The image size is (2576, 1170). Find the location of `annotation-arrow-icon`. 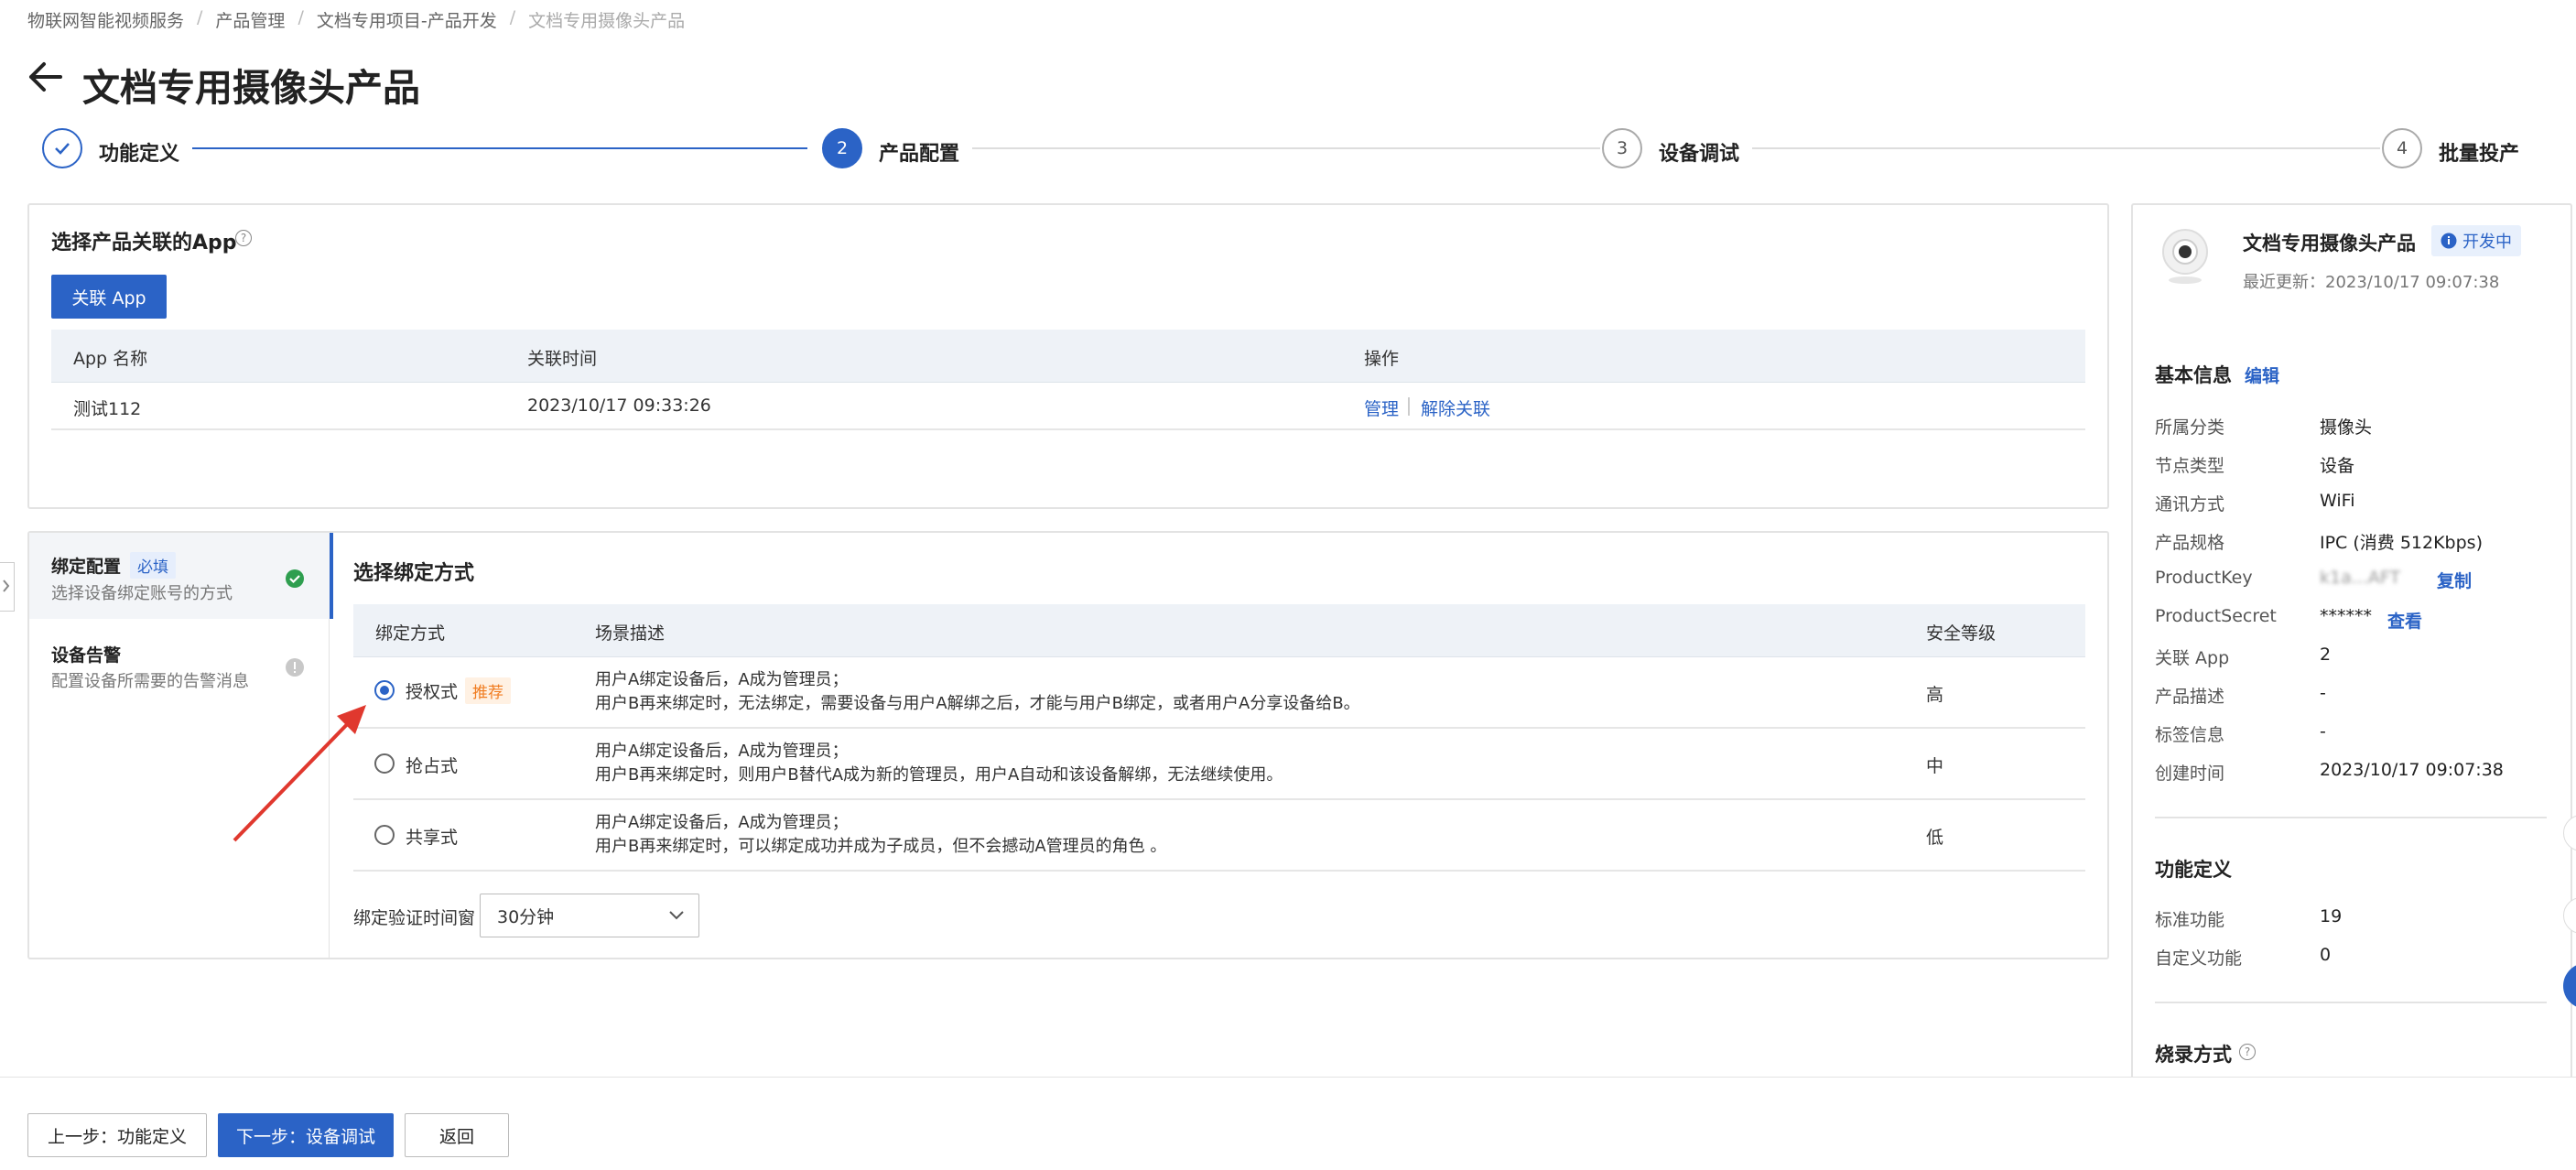

annotation-arrow-icon is located at coordinates (300, 773).